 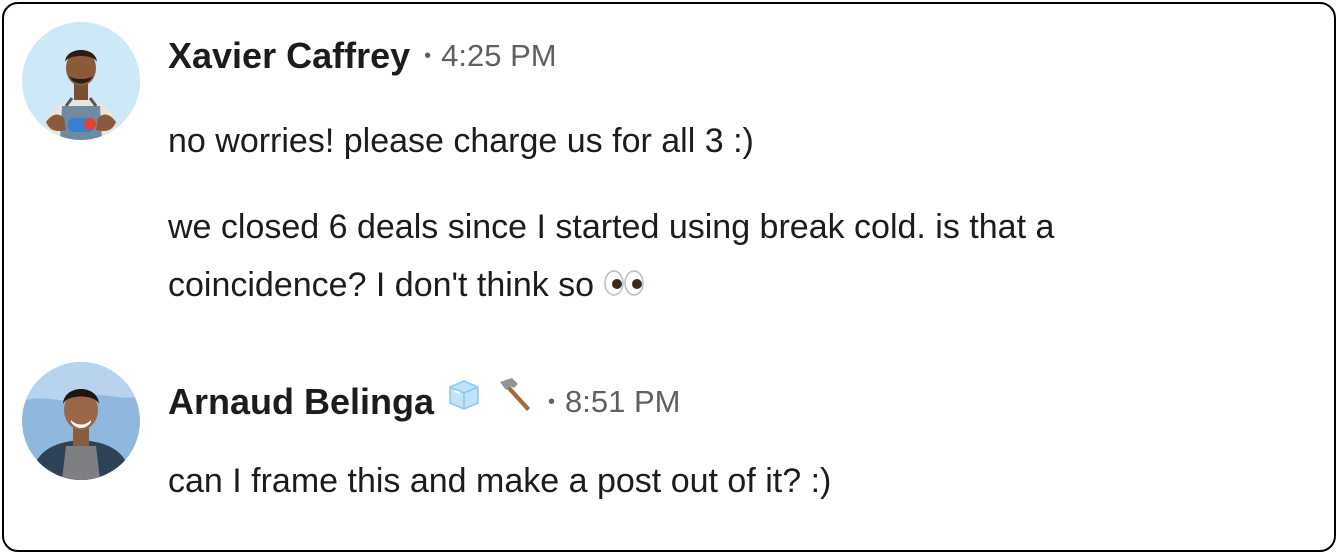 What do you see at coordinates (464, 402) in the screenshot?
I see `ice-cube-emoji-icon` at bounding box center [464, 402].